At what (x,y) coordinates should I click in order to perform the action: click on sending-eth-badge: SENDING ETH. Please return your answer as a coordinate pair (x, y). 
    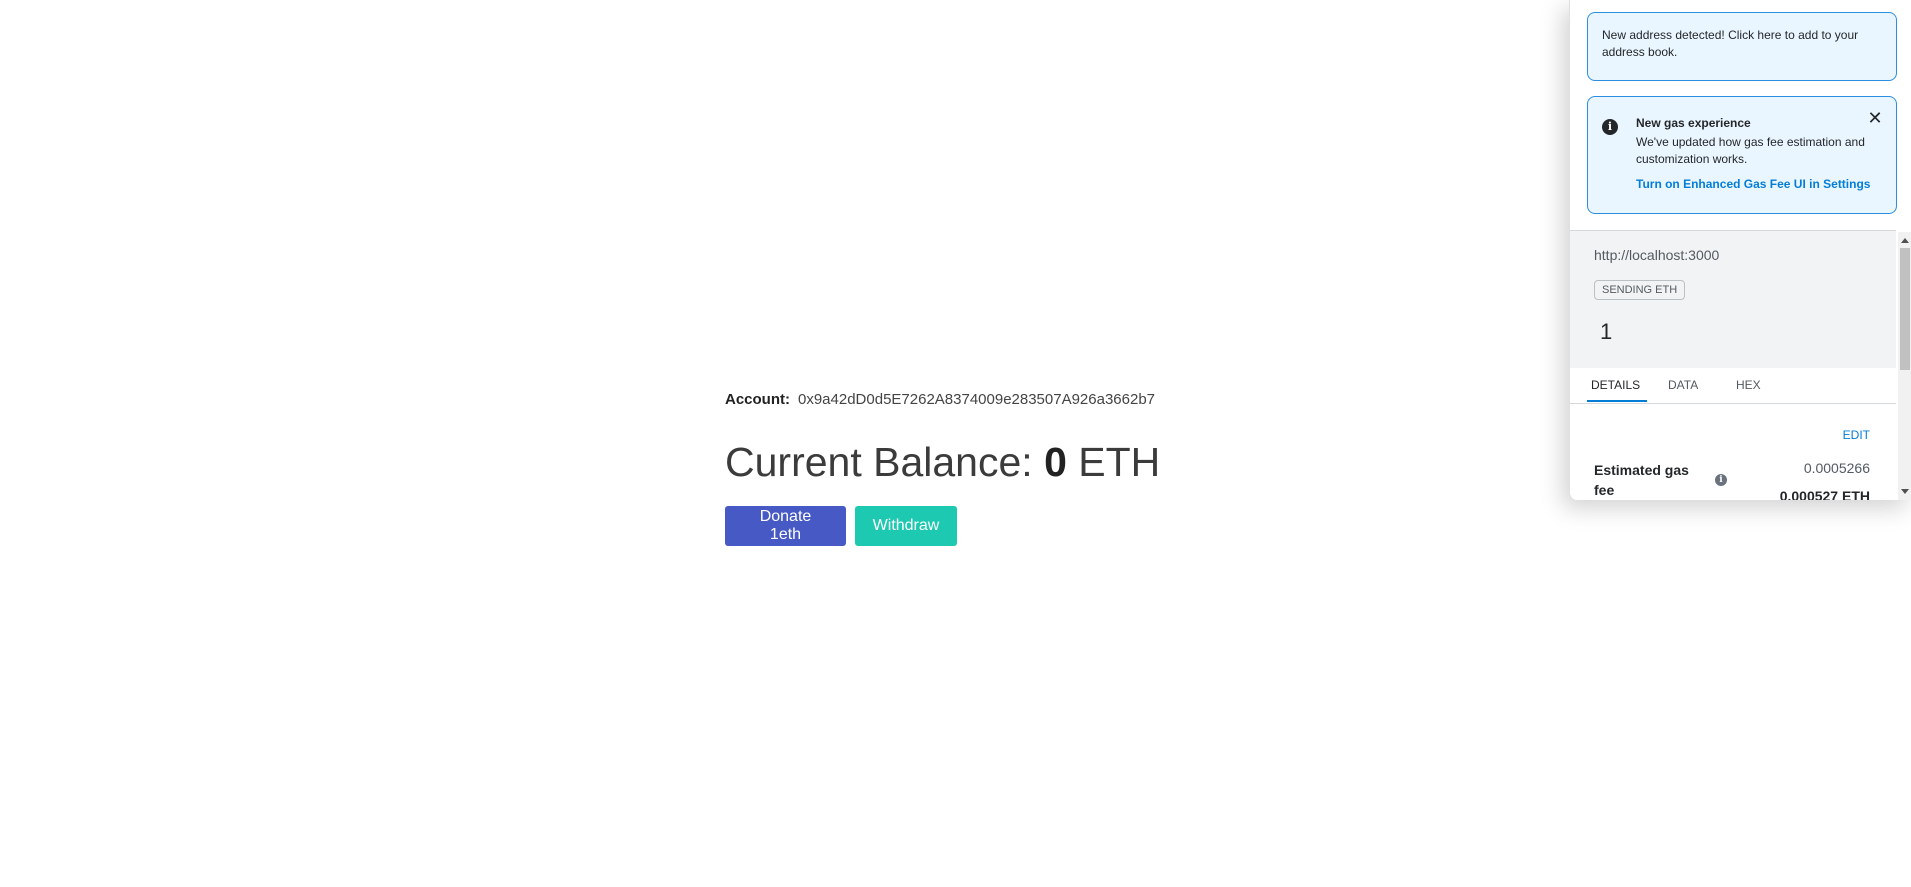
    Looking at the image, I should click on (1640, 290).